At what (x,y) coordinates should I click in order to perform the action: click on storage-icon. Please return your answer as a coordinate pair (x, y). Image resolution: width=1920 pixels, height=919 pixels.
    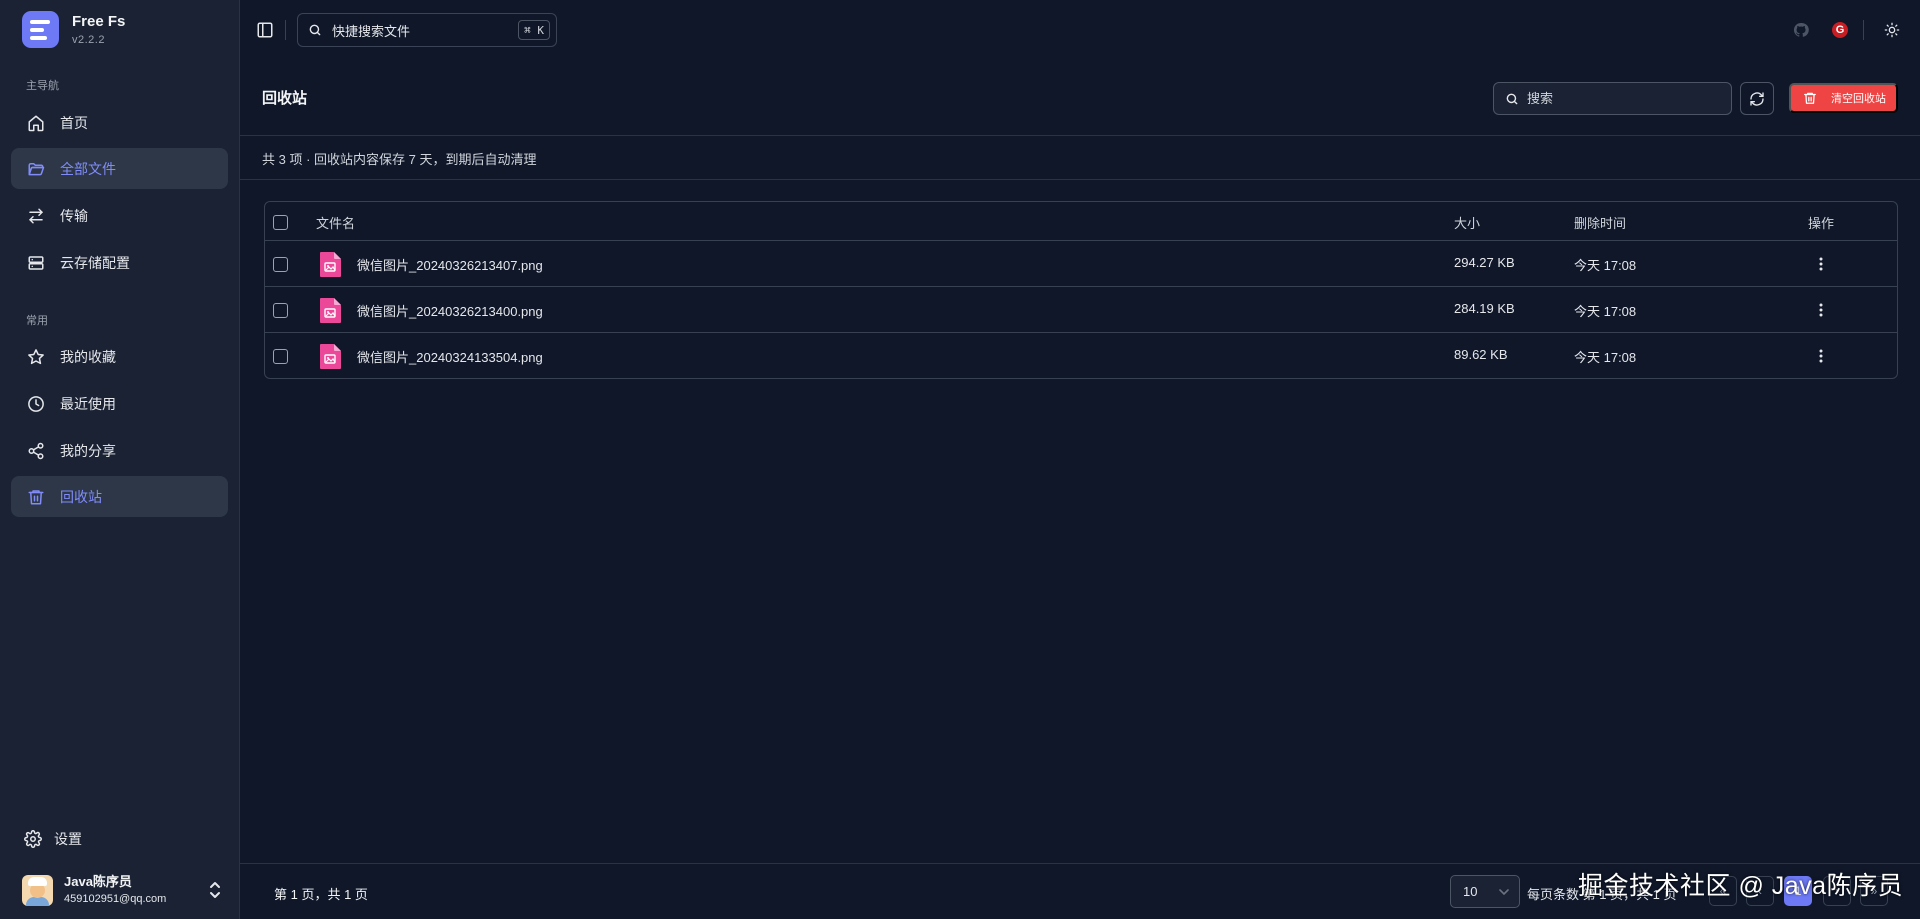
    Looking at the image, I should click on (36, 263).